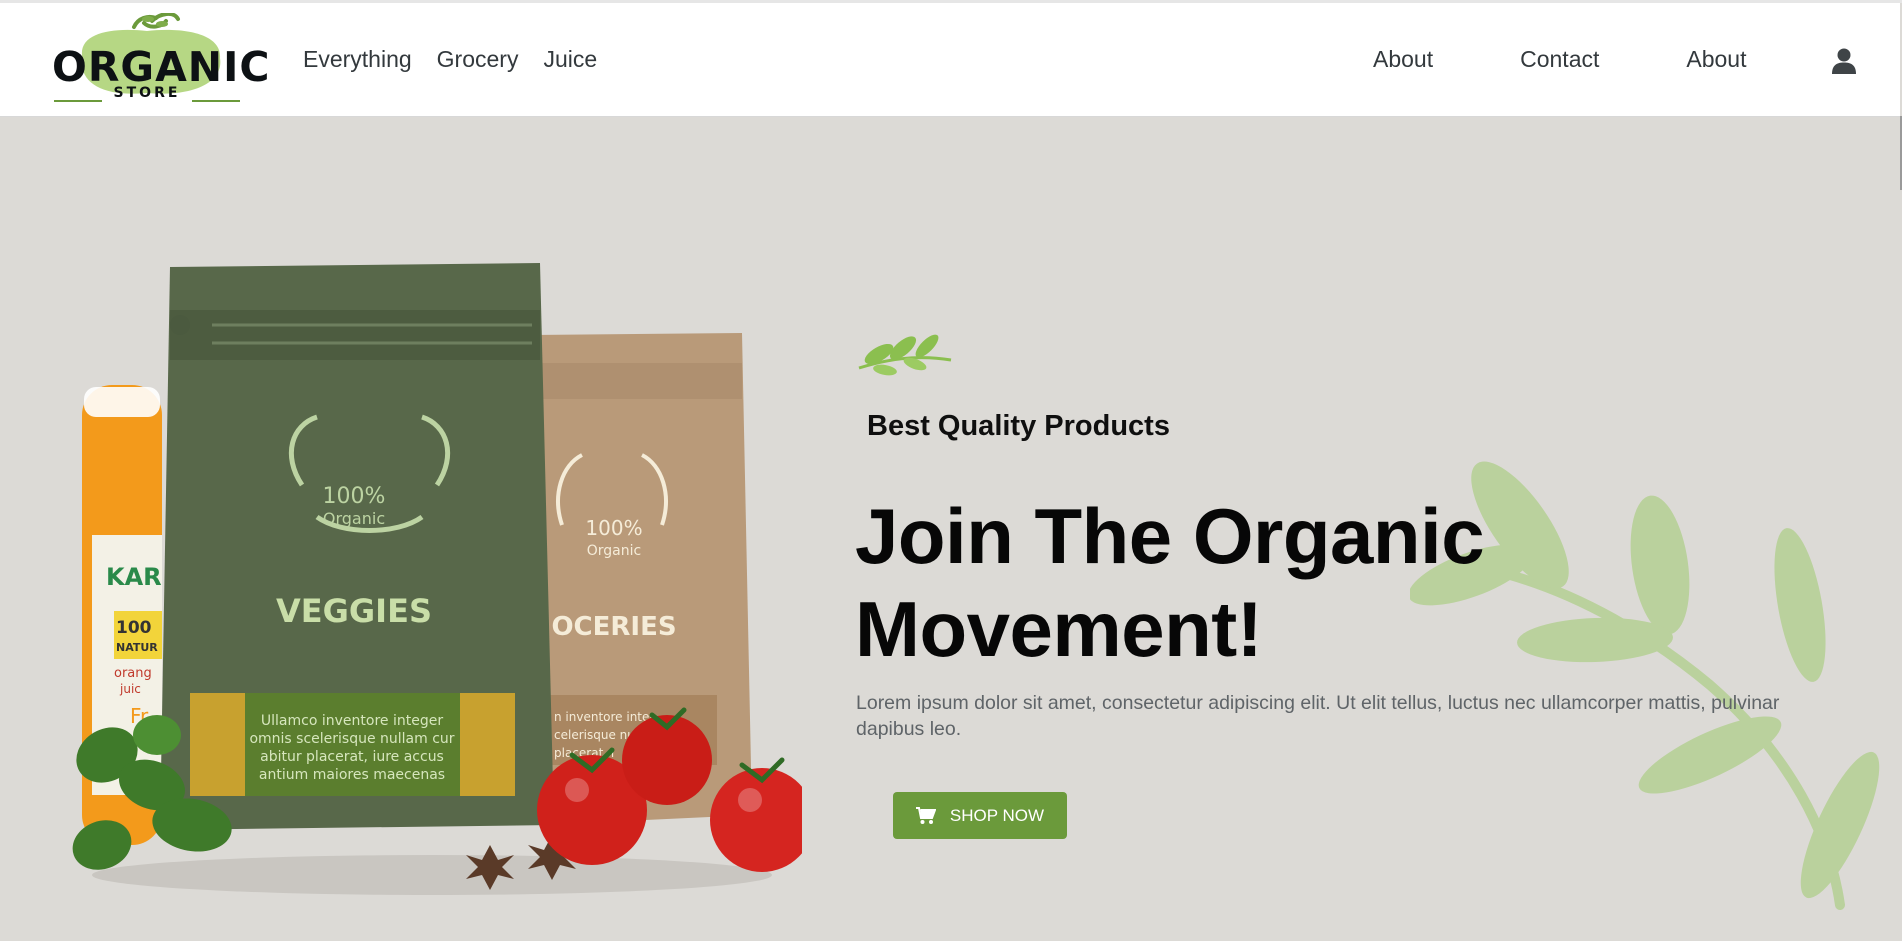 This screenshot has height=941, width=1902. Describe the element at coordinates (905, 355) in the screenshot. I see `leaf-sprig-icon` at that location.